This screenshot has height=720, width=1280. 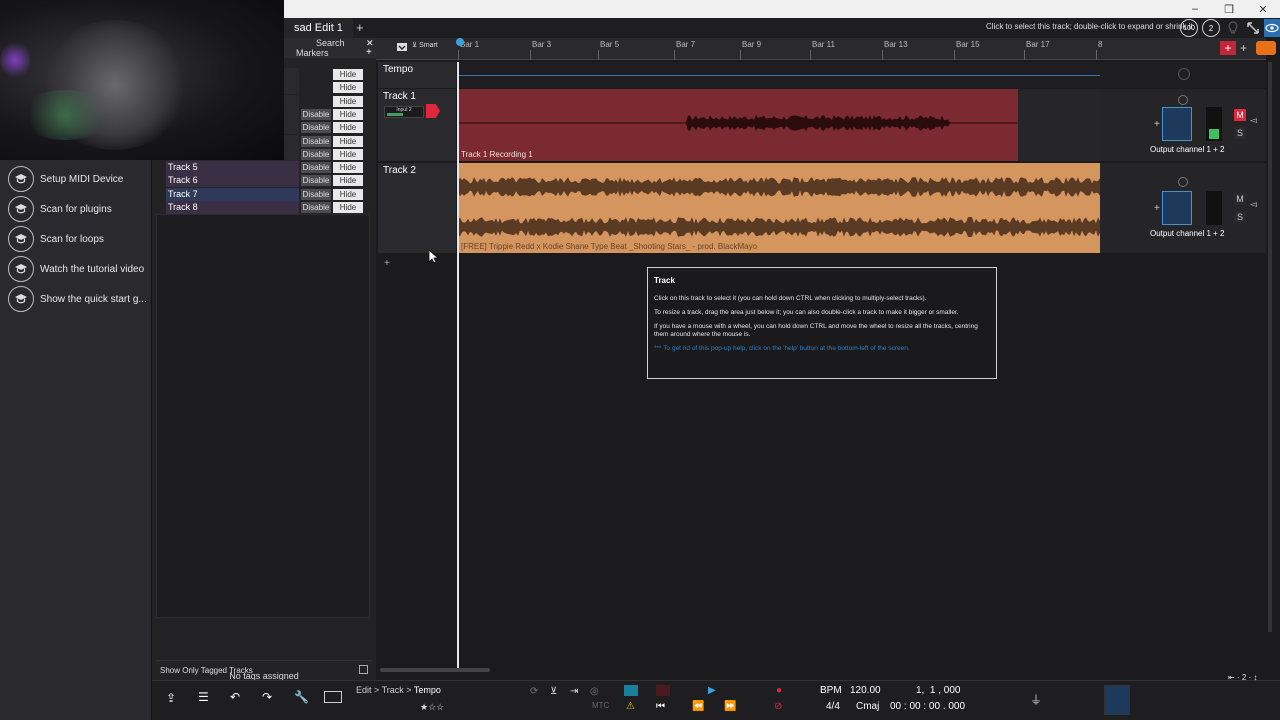 What do you see at coordinates (417, 208) in the screenshot?
I see `track-2-header: Track 2` at bounding box center [417, 208].